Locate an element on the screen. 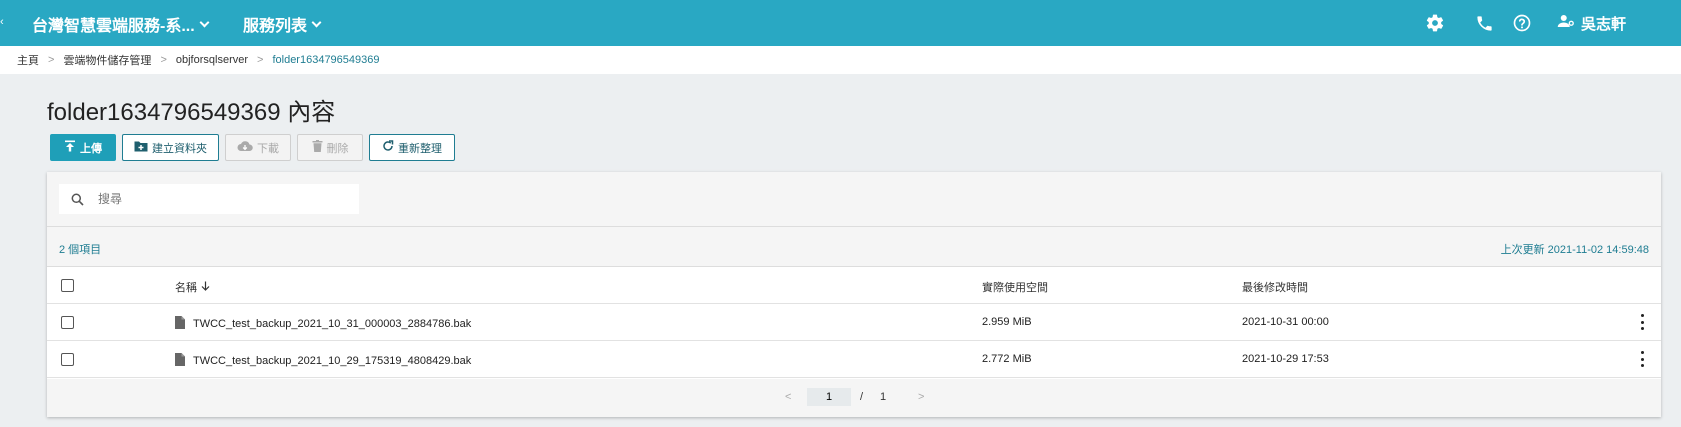 The height and width of the screenshot is (427, 1681). previous-page-icon: < is located at coordinates (788, 397).